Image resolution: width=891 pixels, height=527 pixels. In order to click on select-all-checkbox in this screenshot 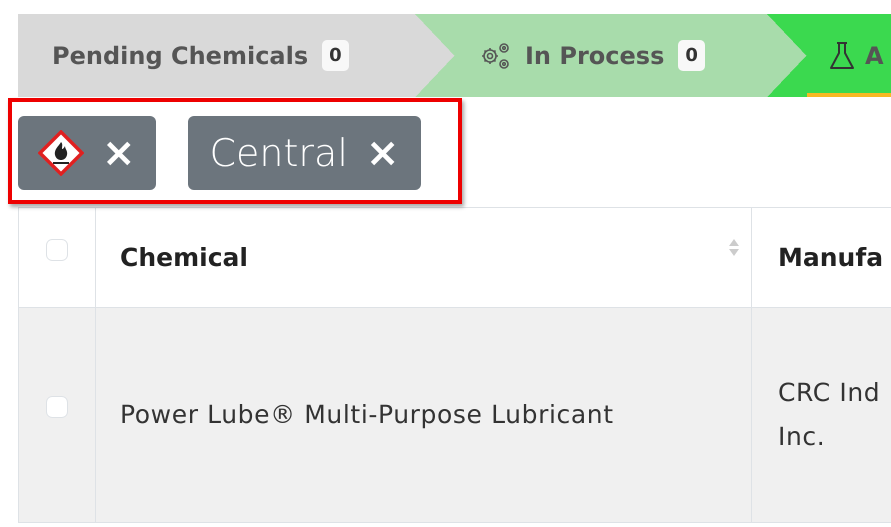, I will do `click(57, 249)`.